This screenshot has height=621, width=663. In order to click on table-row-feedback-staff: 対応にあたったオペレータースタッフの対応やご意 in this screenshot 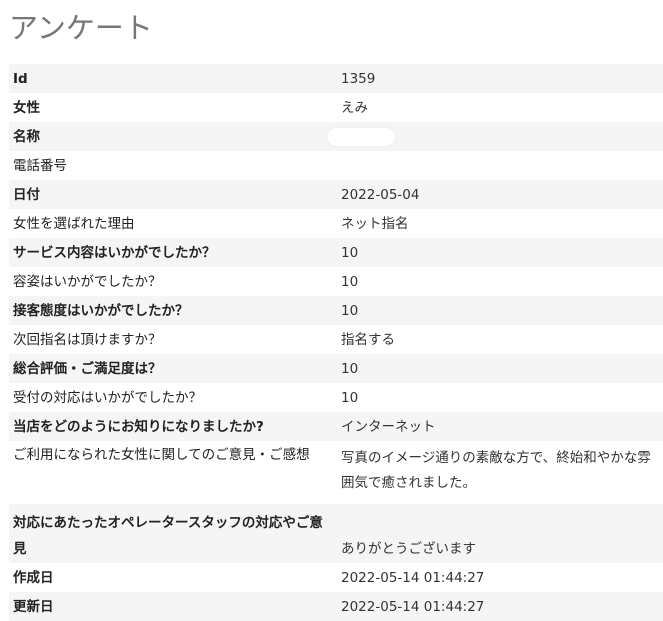, I will do `click(336, 519)`.